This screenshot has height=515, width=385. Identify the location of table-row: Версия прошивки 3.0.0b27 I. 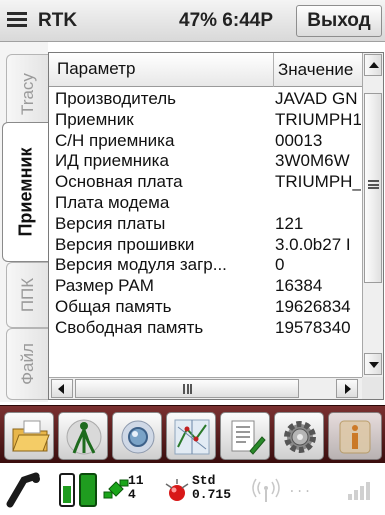
(205, 244).